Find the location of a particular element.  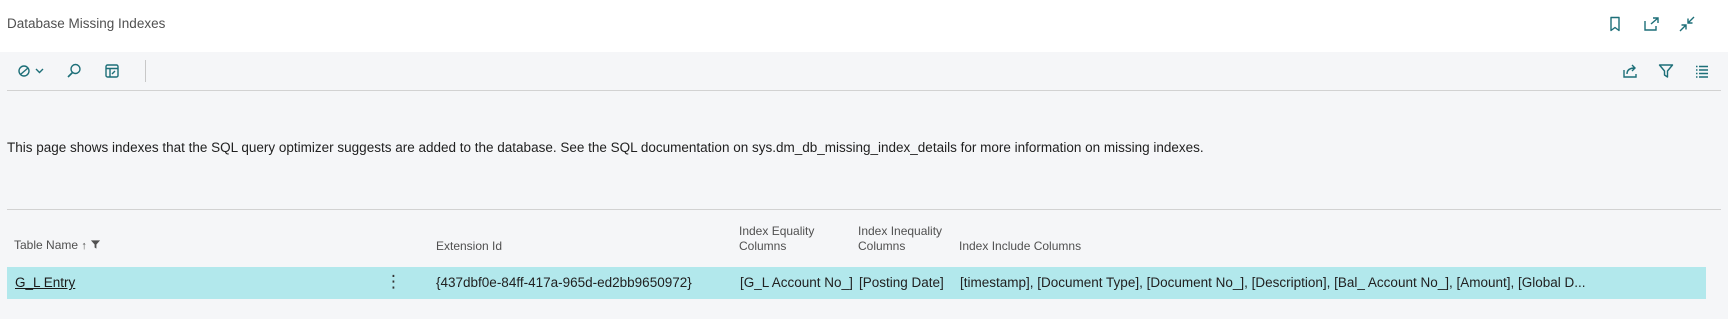

filter-icon is located at coordinates (1666, 71).